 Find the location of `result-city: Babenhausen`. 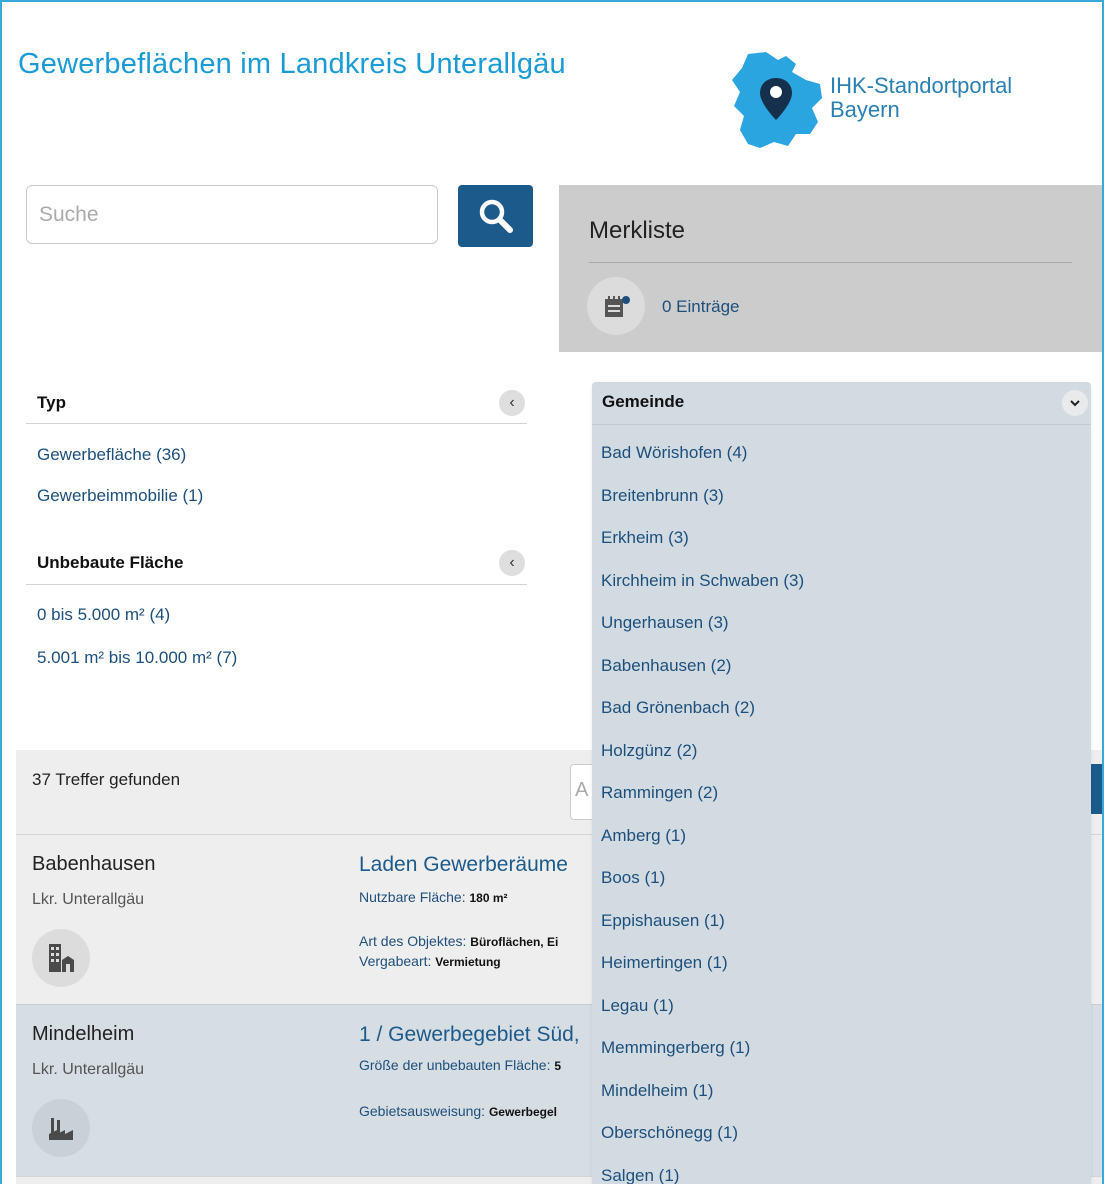

result-city: Babenhausen is located at coordinates (94, 864).